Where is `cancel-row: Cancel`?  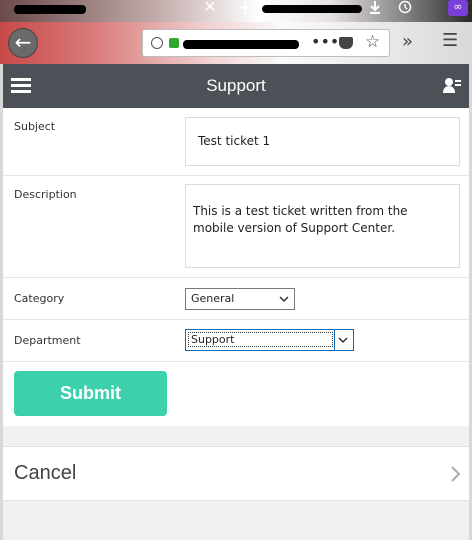
cancel-row: Cancel is located at coordinates (236, 473).